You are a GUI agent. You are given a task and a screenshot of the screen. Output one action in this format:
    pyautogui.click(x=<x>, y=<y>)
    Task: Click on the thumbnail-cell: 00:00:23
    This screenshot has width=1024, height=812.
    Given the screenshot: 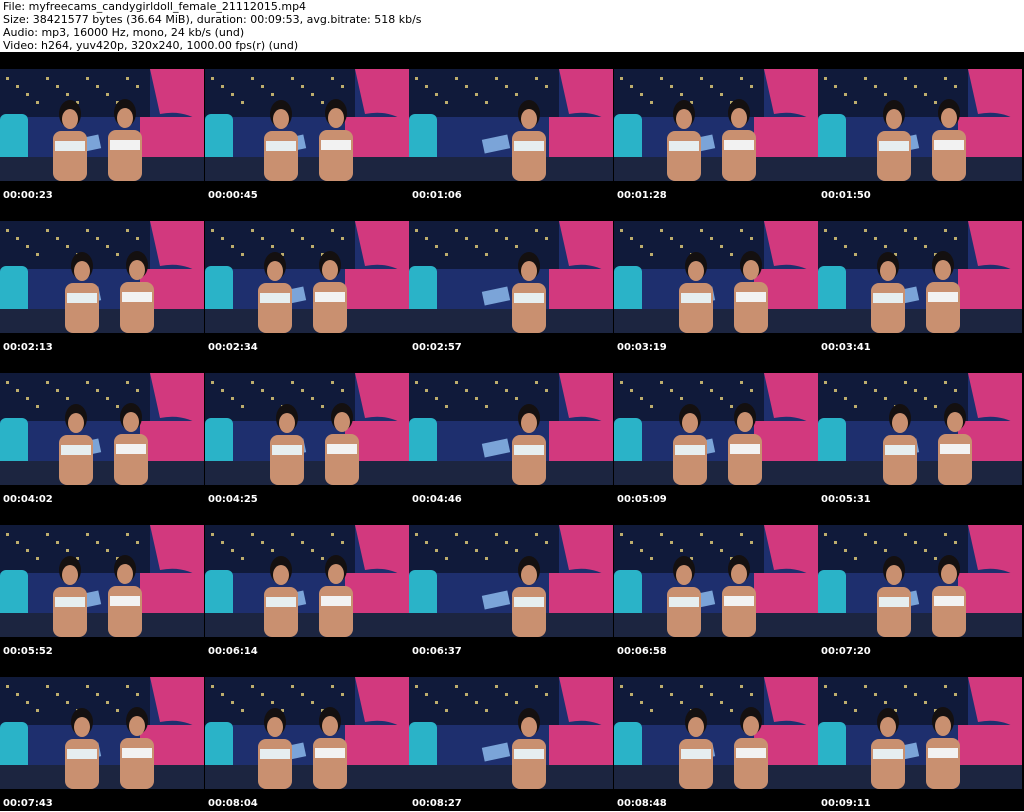 What is the action you would take?
    pyautogui.click(x=102, y=128)
    